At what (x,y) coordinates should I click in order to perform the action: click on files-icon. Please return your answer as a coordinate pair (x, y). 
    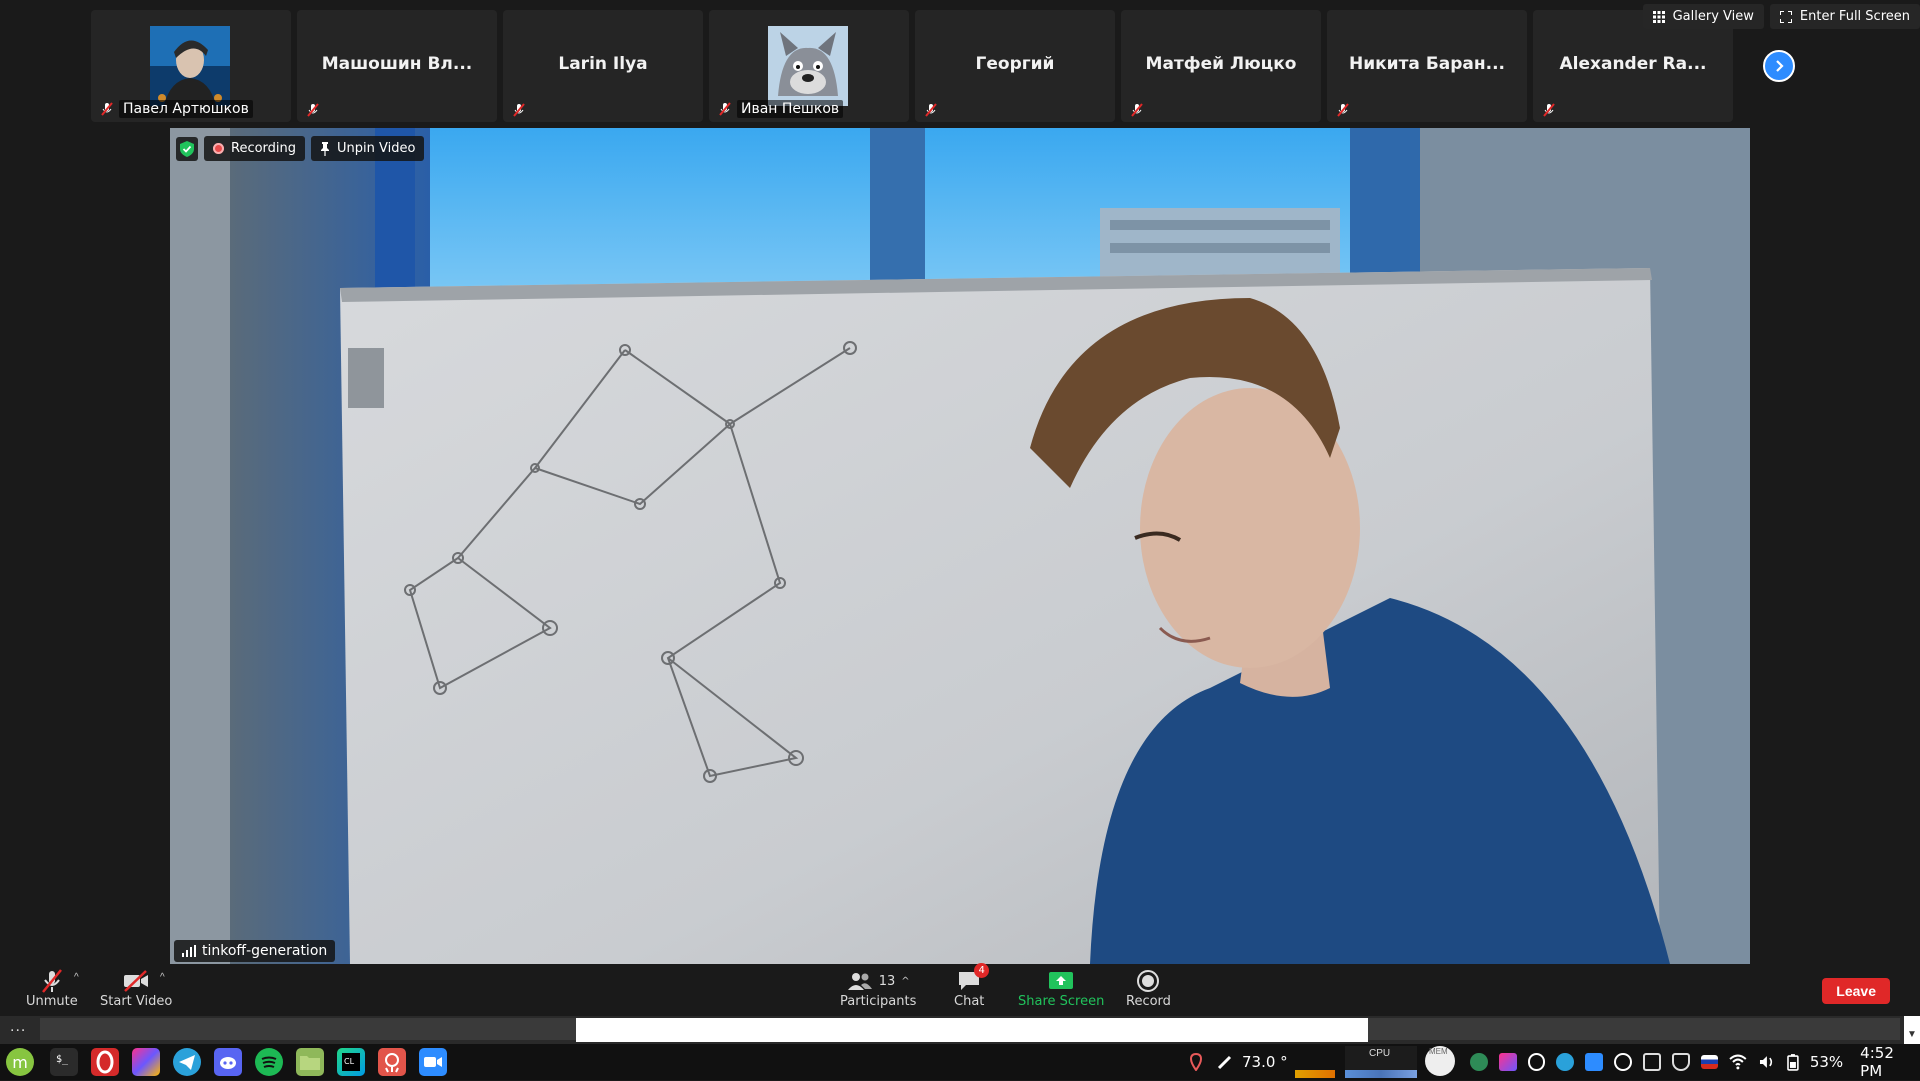
    Looking at the image, I should click on (310, 1062).